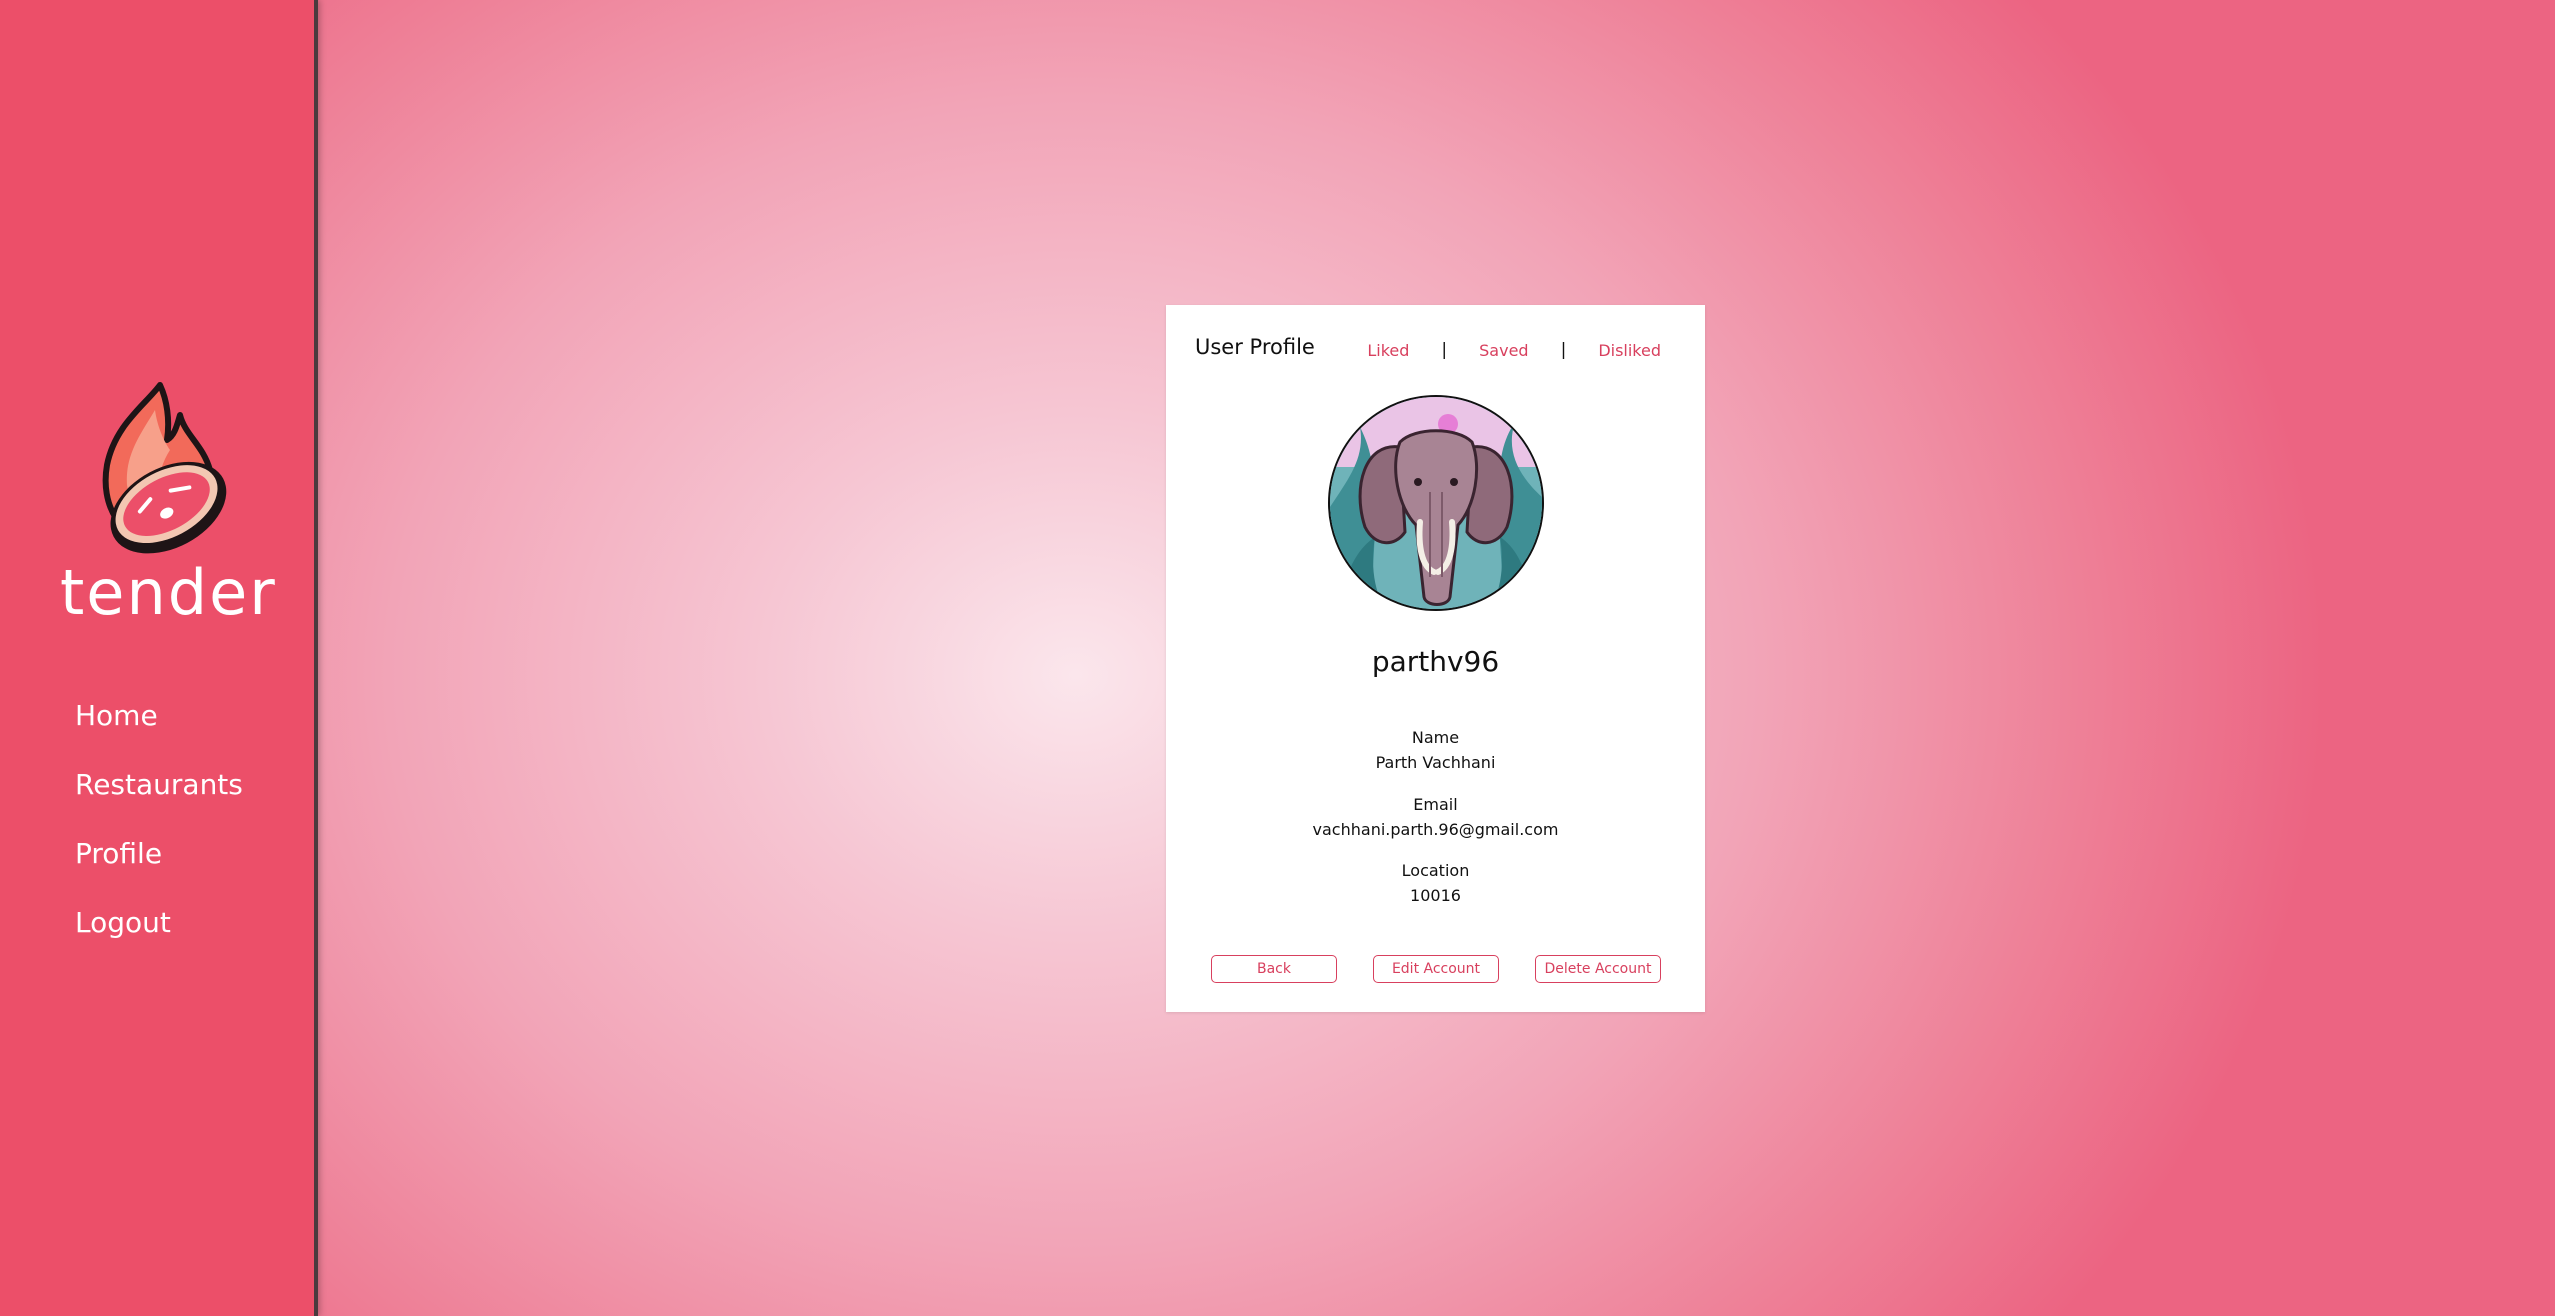 The height and width of the screenshot is (1316, 2555). Describe the element at coordinates (1274, 969) in the screenshot. I see `back-button: Back` at that location.